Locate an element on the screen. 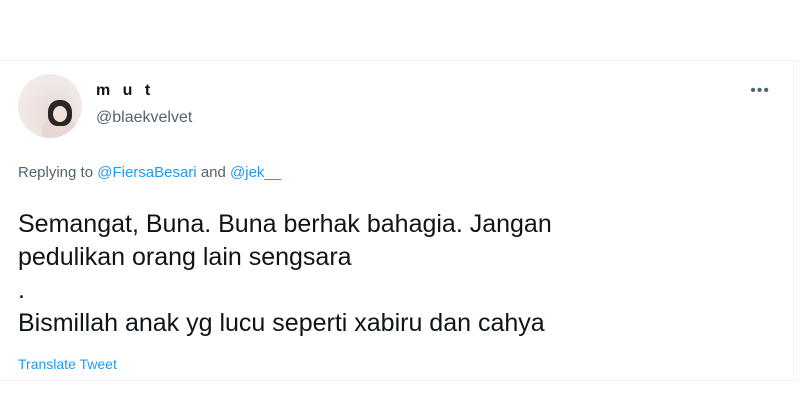 The height and width of the screenshot is (420, 800). tweet-text-line: . is located at coordinates (21, 290).